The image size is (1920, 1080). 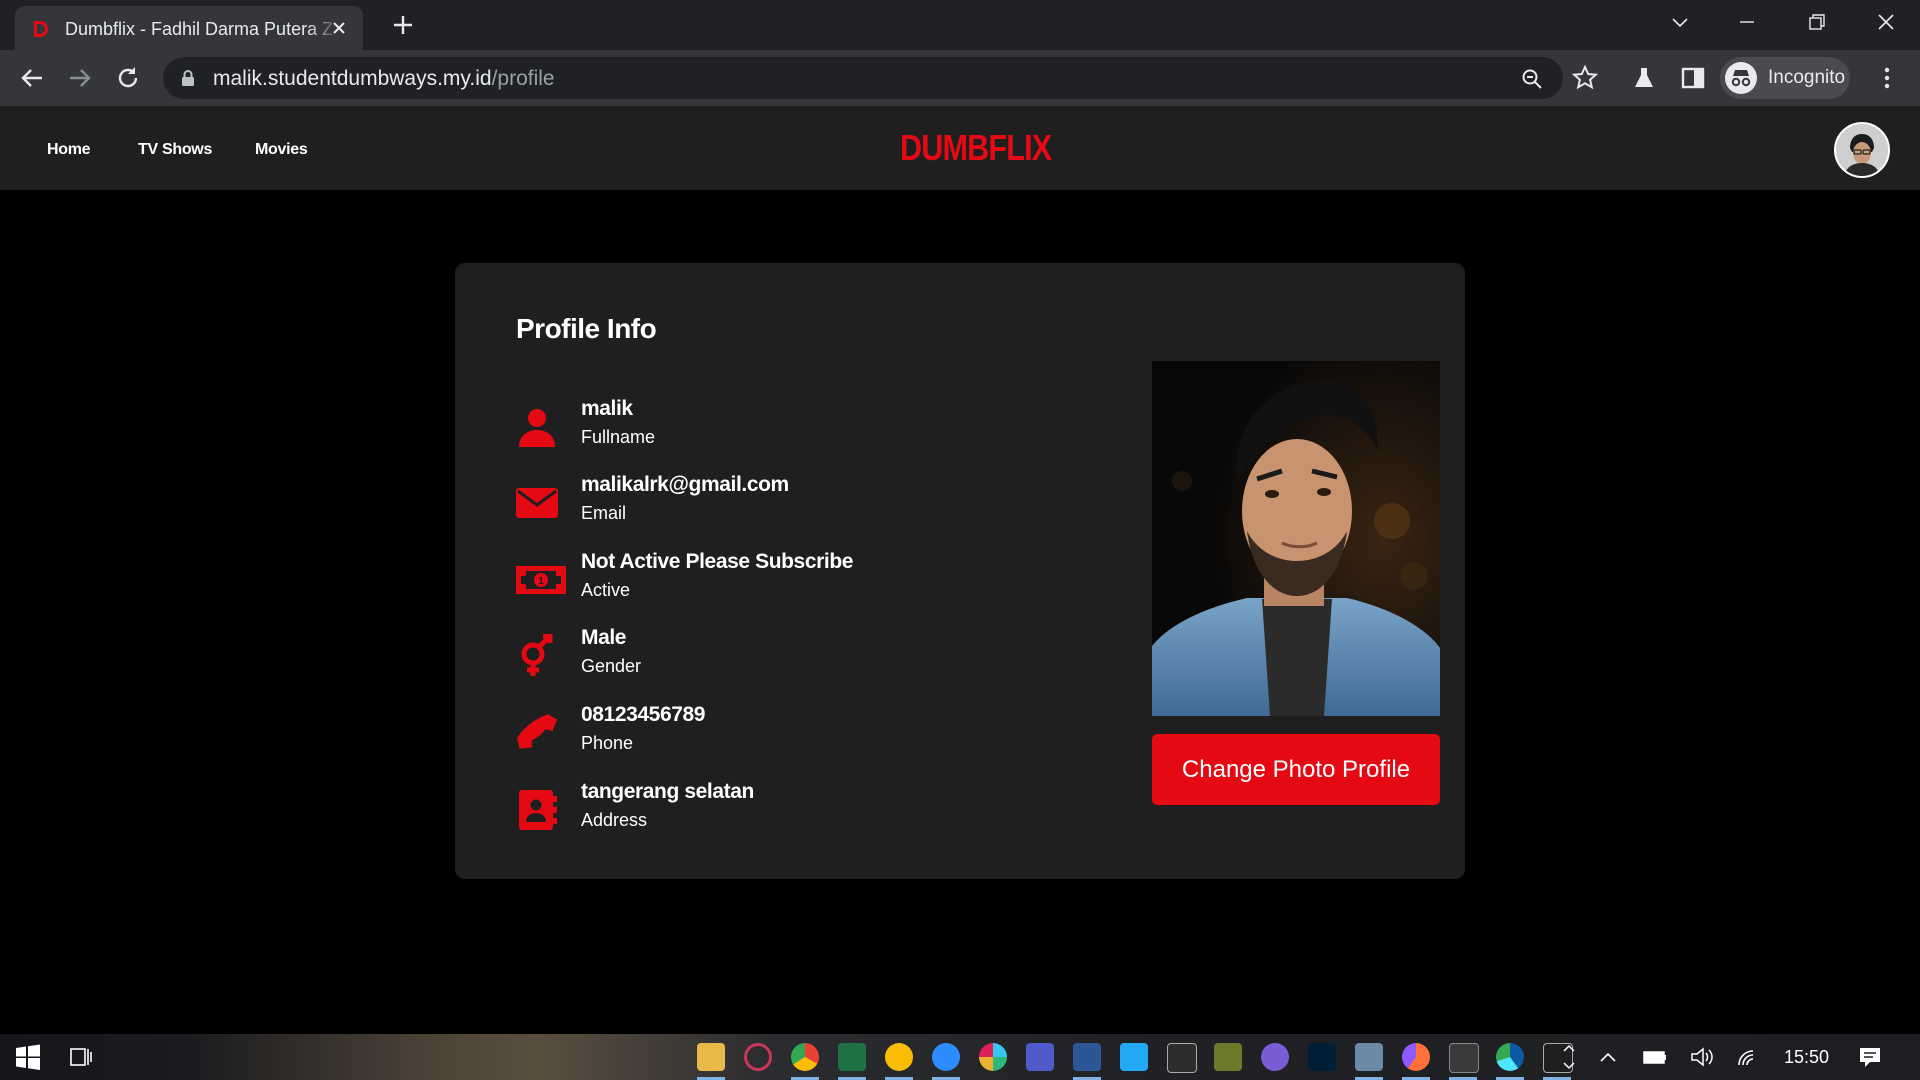 I want to click on fullname-value: malik, so click(x=607, y=408).